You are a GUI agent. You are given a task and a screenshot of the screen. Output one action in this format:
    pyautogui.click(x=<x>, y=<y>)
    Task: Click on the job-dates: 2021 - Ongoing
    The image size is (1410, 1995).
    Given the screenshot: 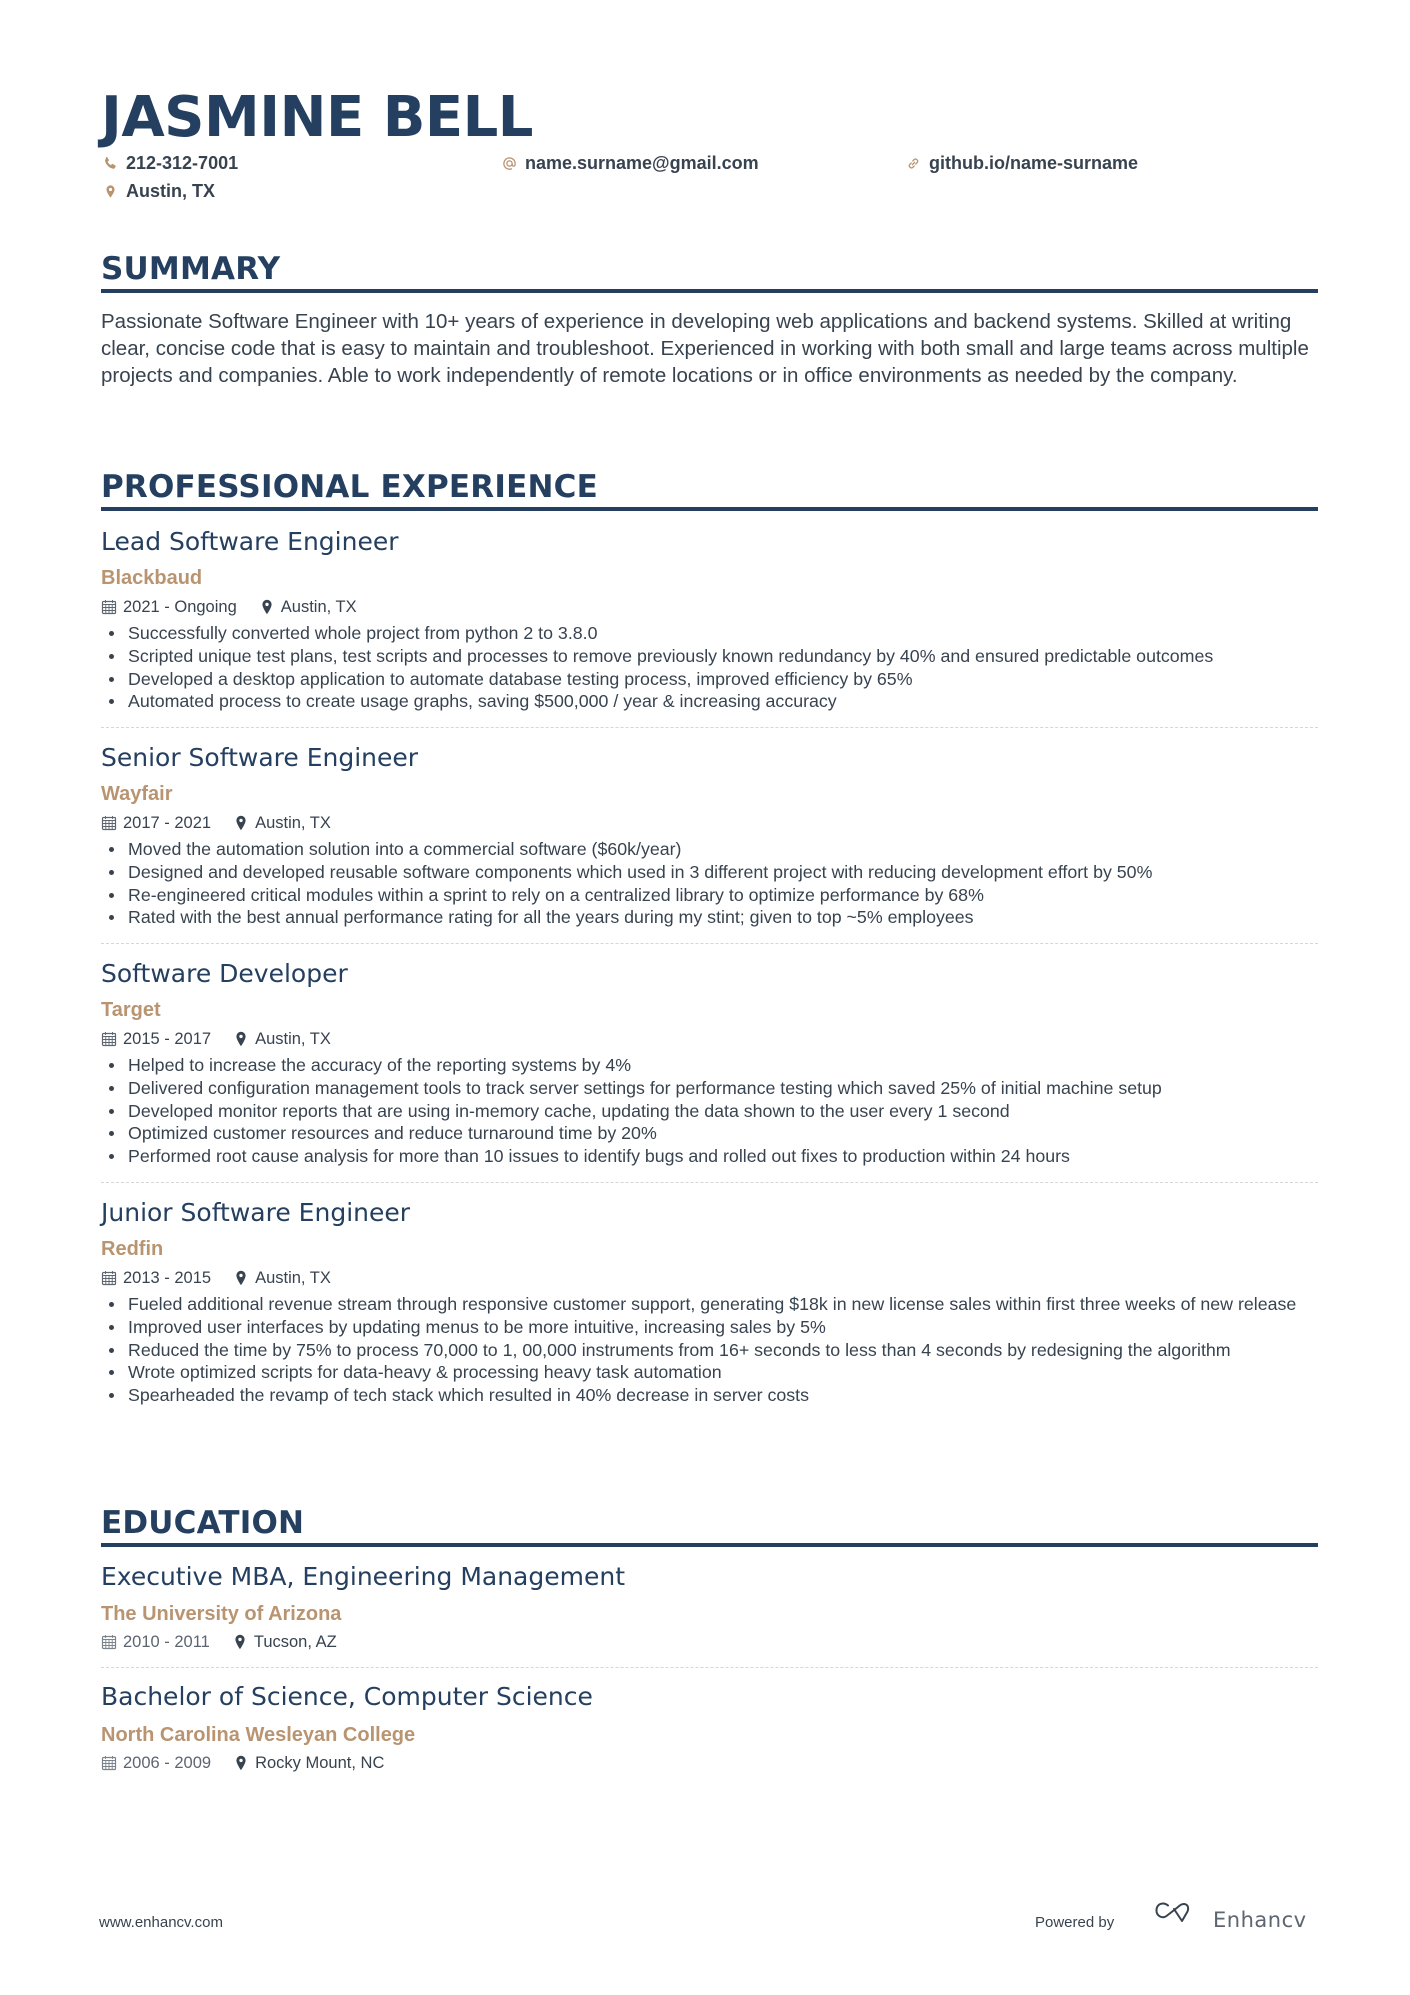 What is the action you would take?
    pyautogui.click(x=180, y=607)
    